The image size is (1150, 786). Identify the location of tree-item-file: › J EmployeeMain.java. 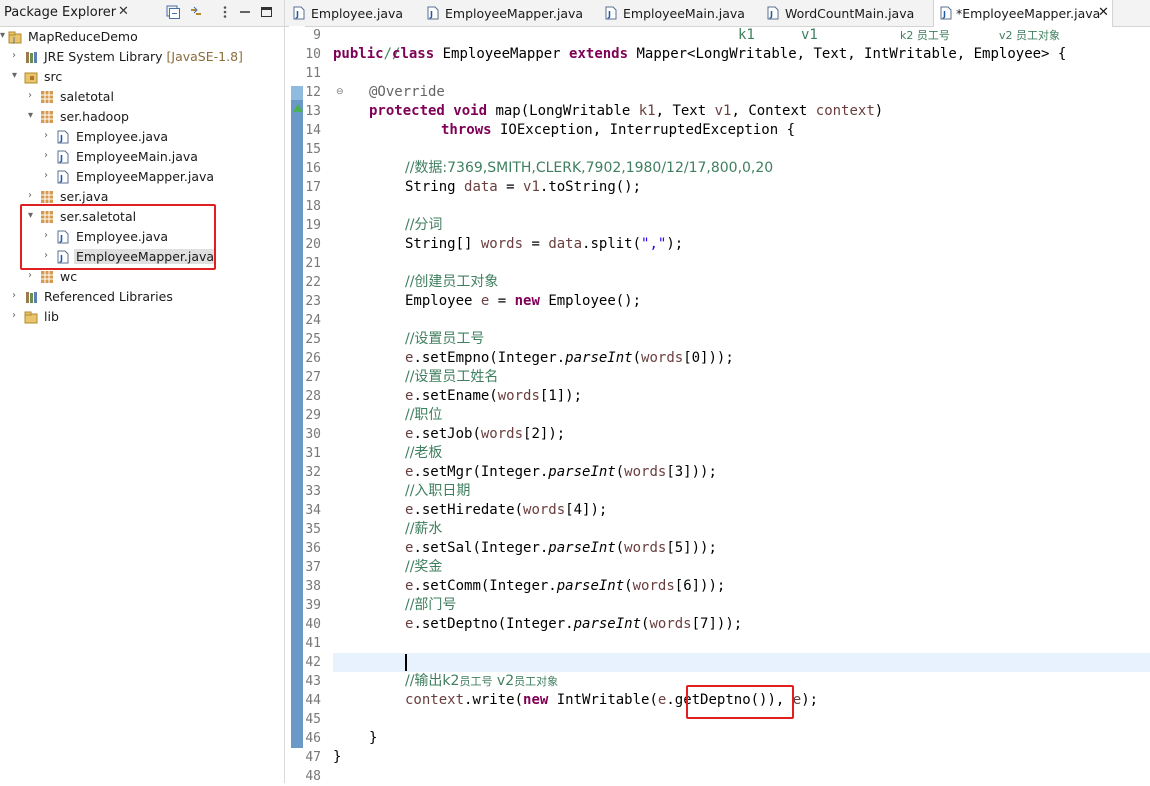
(142, 157).